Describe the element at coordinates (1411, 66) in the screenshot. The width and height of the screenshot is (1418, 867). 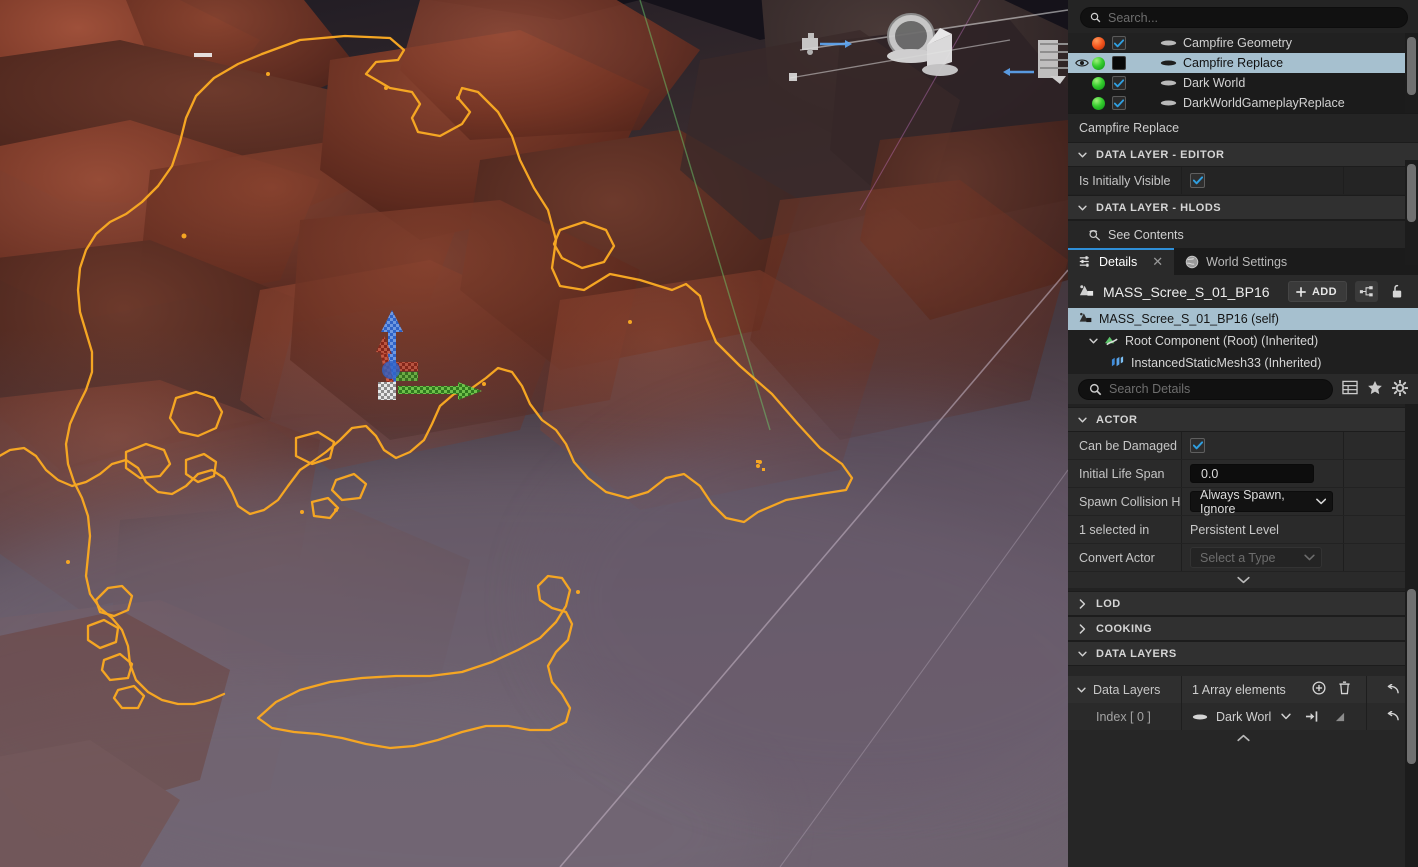
I see `outliner-scroll-thumb` at that location.